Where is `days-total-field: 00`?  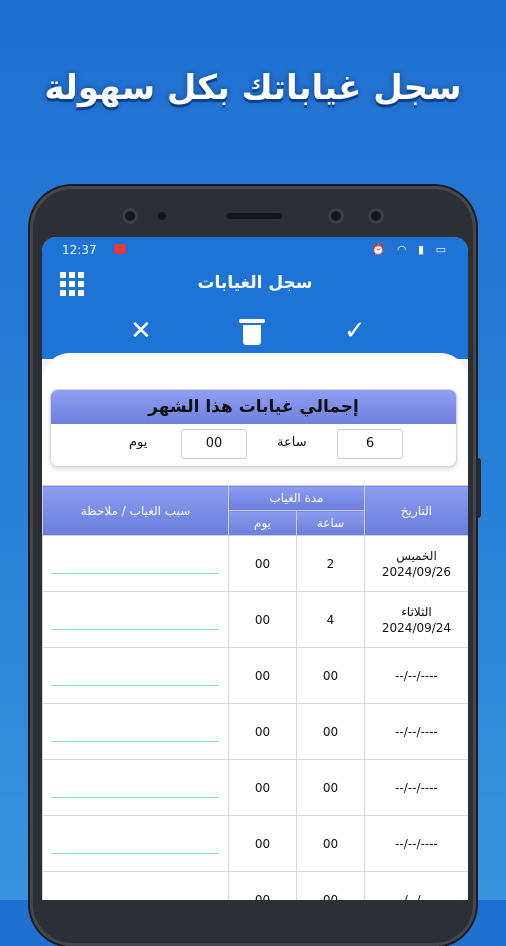 days-total-field: 00 is located at coordinates (214, 444).